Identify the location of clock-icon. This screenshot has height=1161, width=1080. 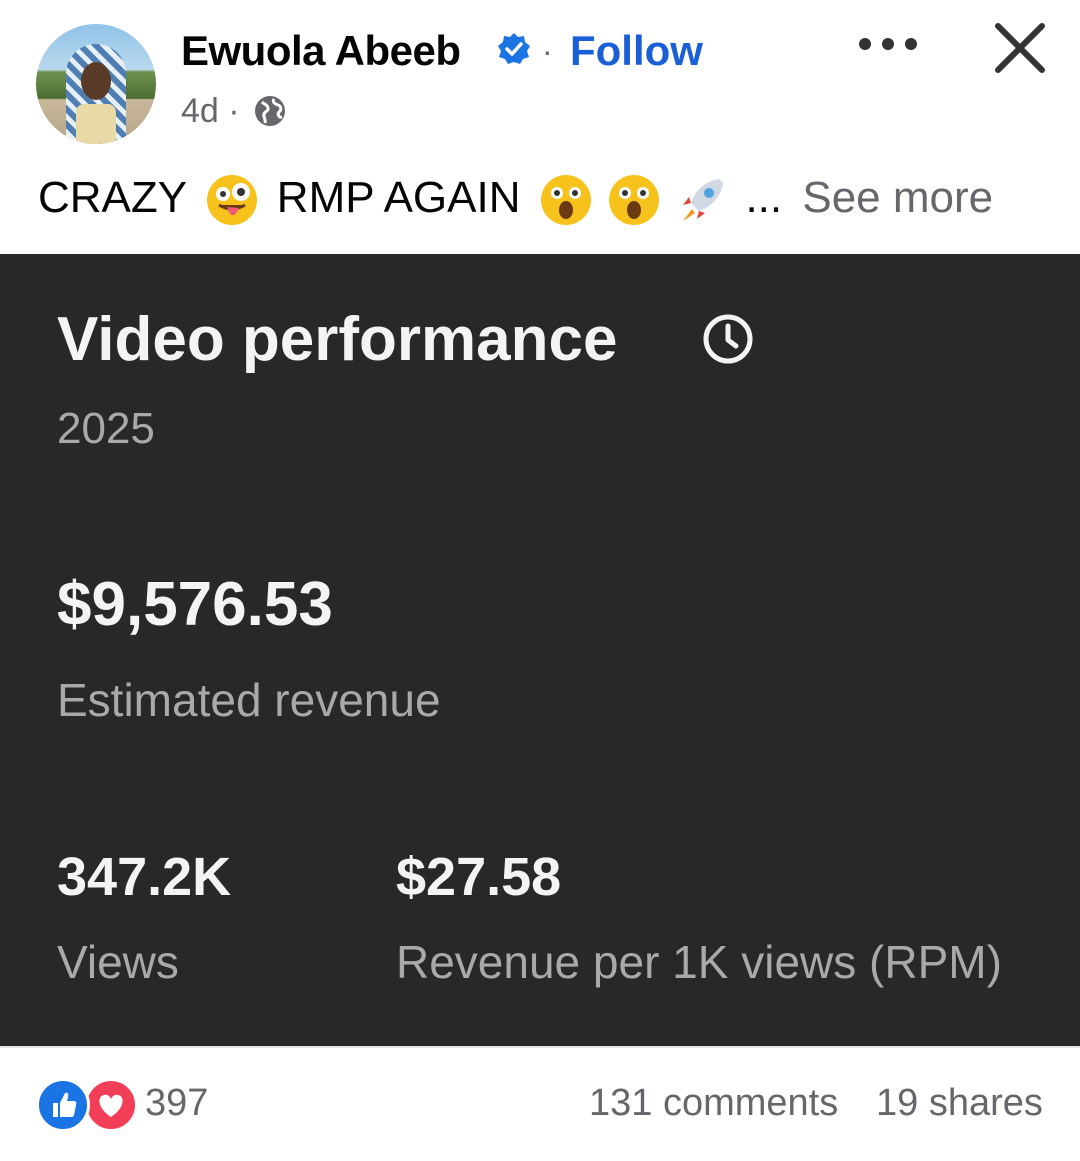
(728, 339).